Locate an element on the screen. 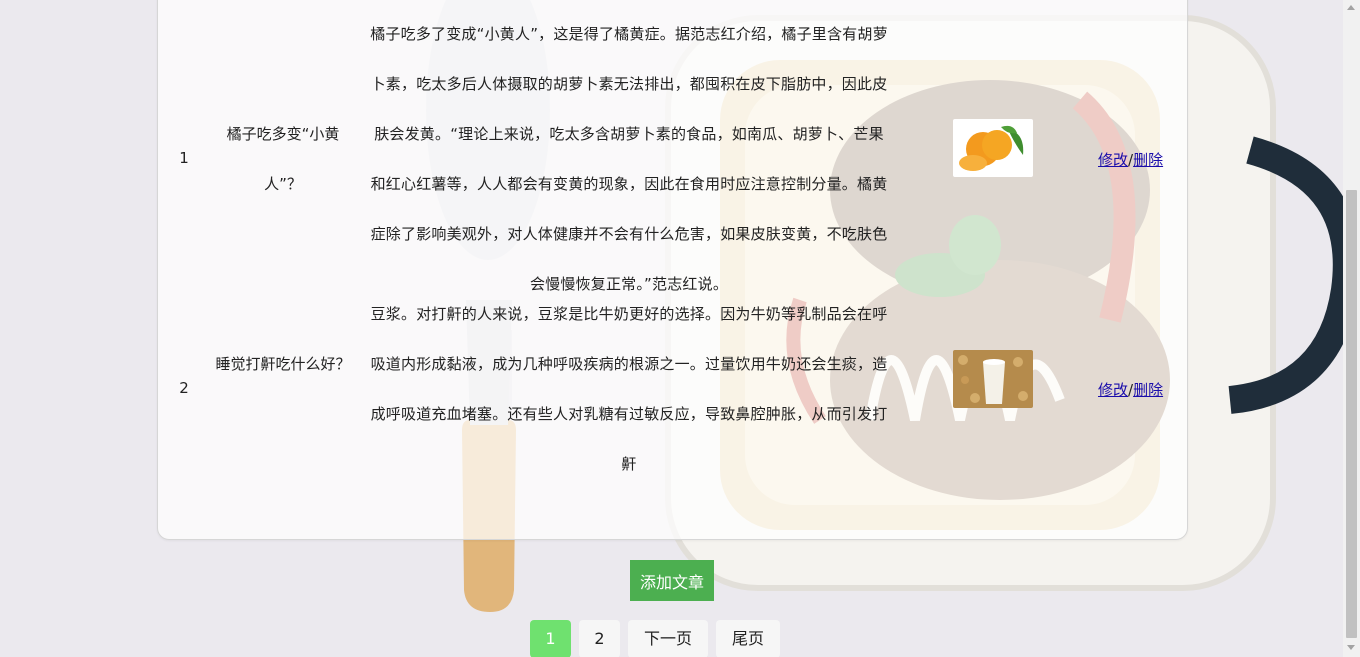  article-title: 睡觉打鼾吃什么好？ is located at coordinates (283, 364).